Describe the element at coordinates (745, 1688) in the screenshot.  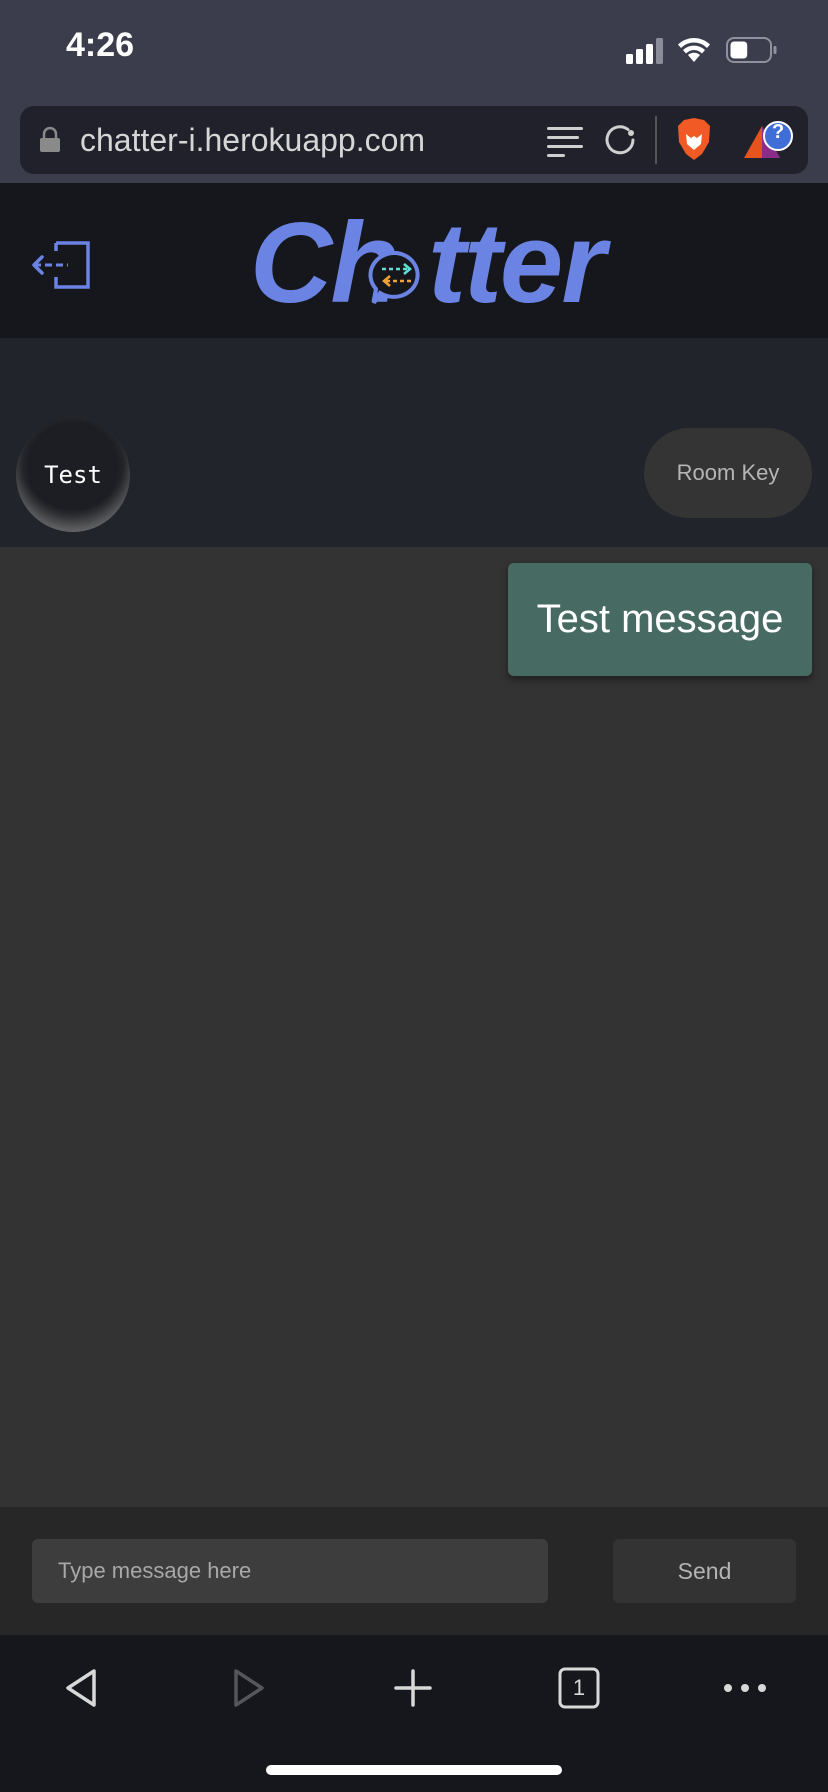
I see `more-icon` at that location.